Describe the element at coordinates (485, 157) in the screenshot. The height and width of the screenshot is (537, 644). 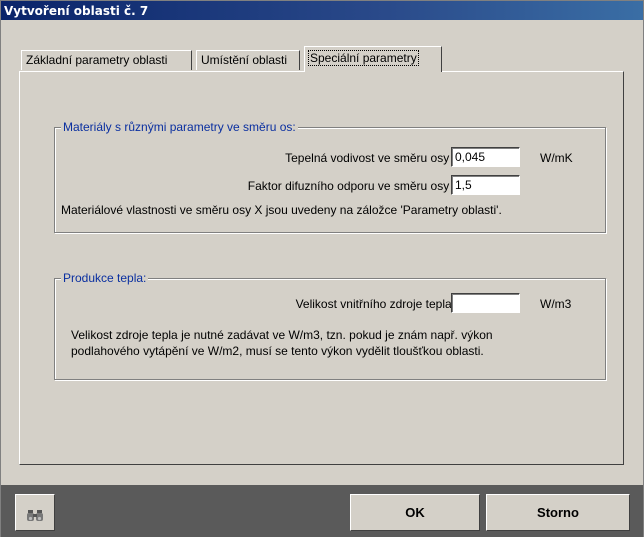
I see `thermal-conductivity-input` at that location.